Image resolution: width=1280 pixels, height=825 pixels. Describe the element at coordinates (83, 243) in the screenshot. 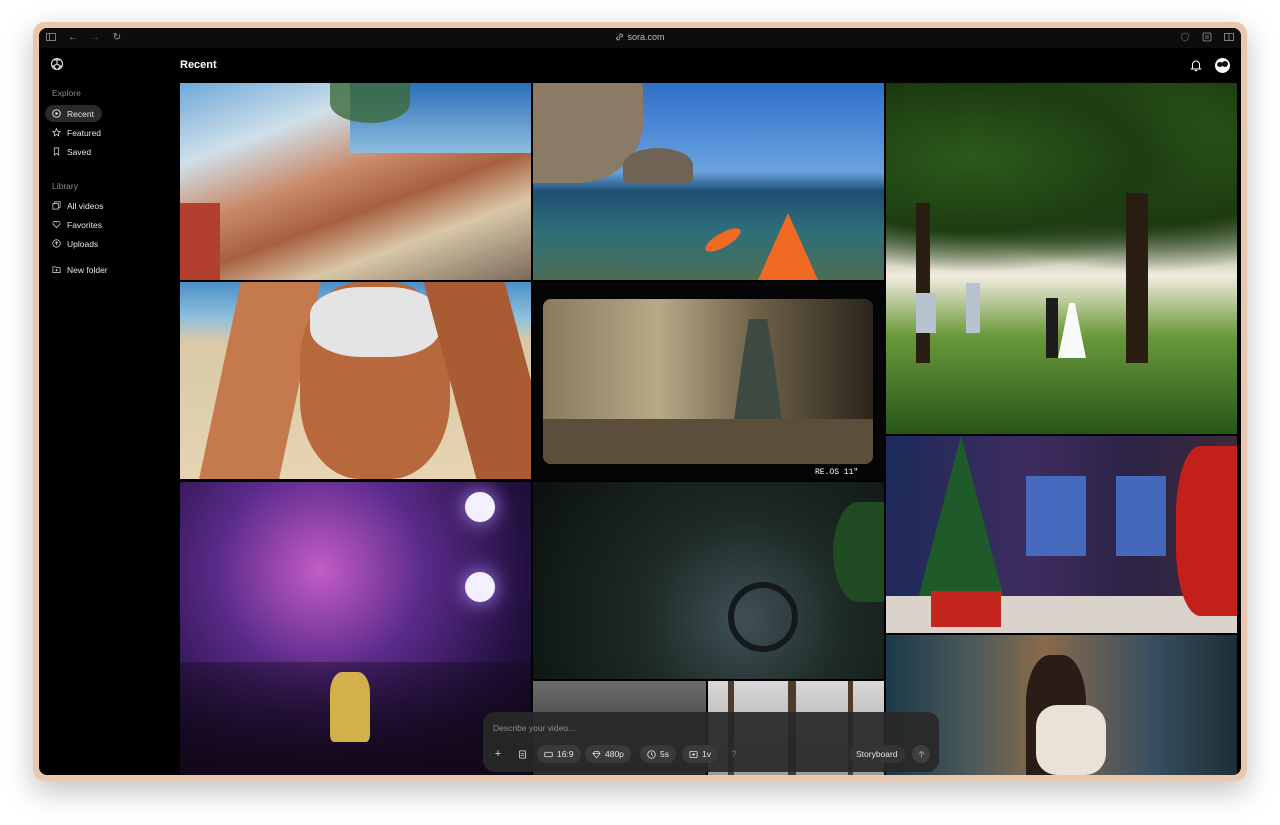

I see `sidebar-item-label: Uploads` at that location.